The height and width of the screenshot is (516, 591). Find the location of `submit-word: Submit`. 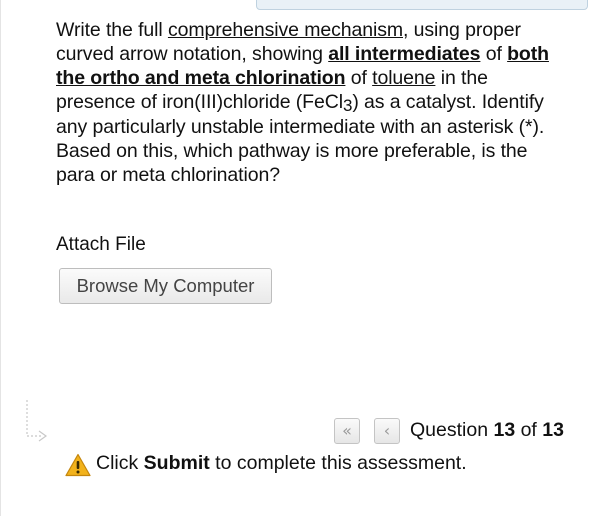

submit-word: Submit is located at coordinates (176, 463).